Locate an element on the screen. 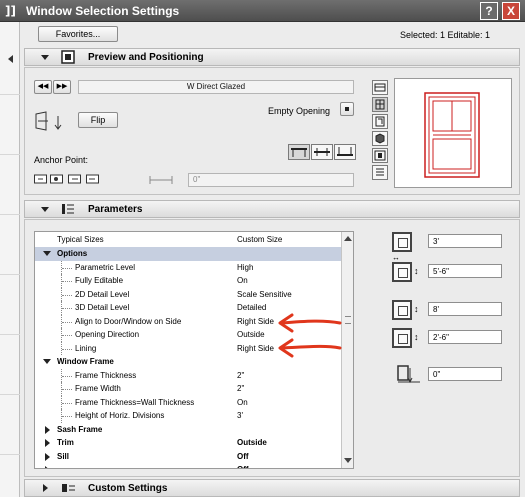  object-name-field: W Direct Glazed is located at coordinates (216, 87).